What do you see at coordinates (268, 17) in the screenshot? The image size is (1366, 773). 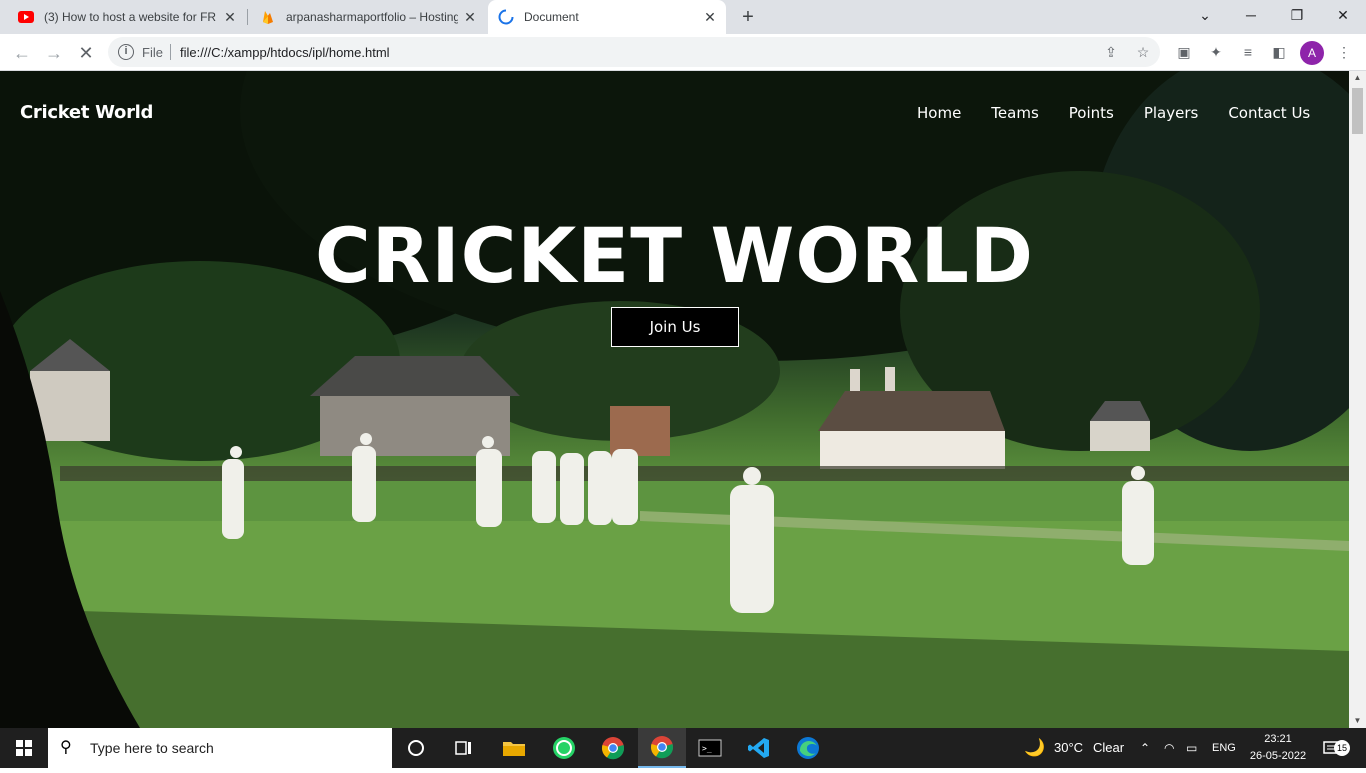 I see `firebase-icon` at bounding box center [268, 17].